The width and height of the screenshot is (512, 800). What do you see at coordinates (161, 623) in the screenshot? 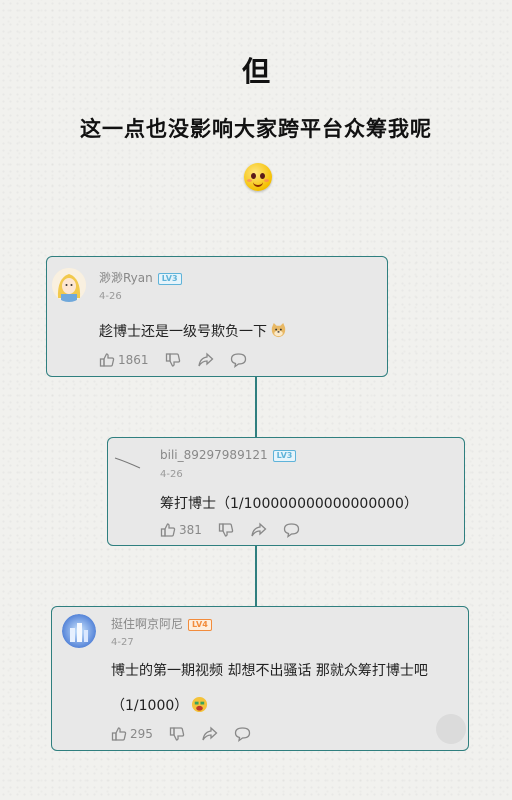
I see `username: 挺住啊京阿尼 LV4` at bounding box center [161, 623].